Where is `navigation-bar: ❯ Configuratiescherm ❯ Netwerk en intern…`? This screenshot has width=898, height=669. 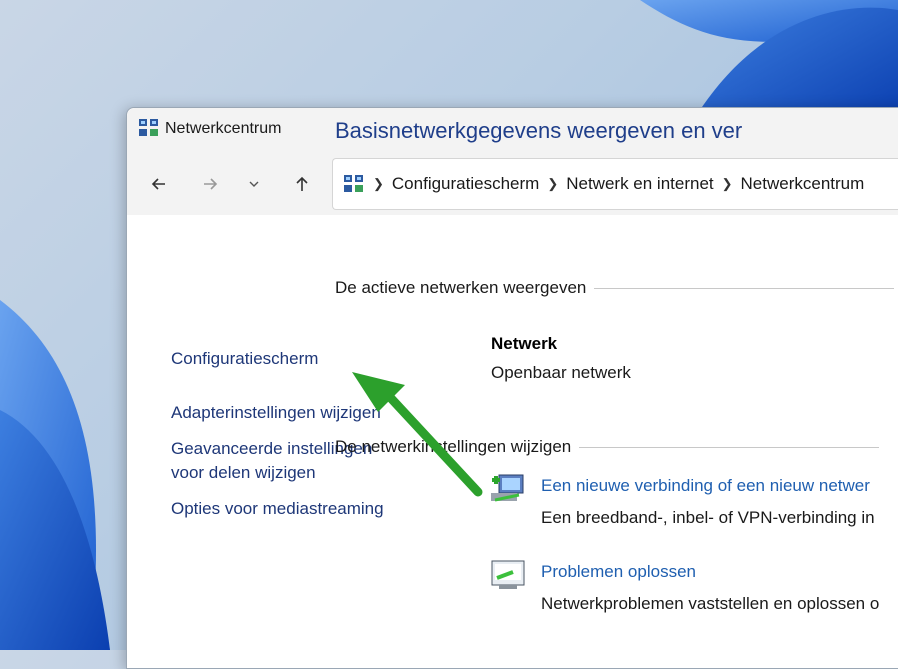
navigation-bar: ❯ Configuratiescherm ❯ Netwerk en intern… is located at coordinates (512, 183).